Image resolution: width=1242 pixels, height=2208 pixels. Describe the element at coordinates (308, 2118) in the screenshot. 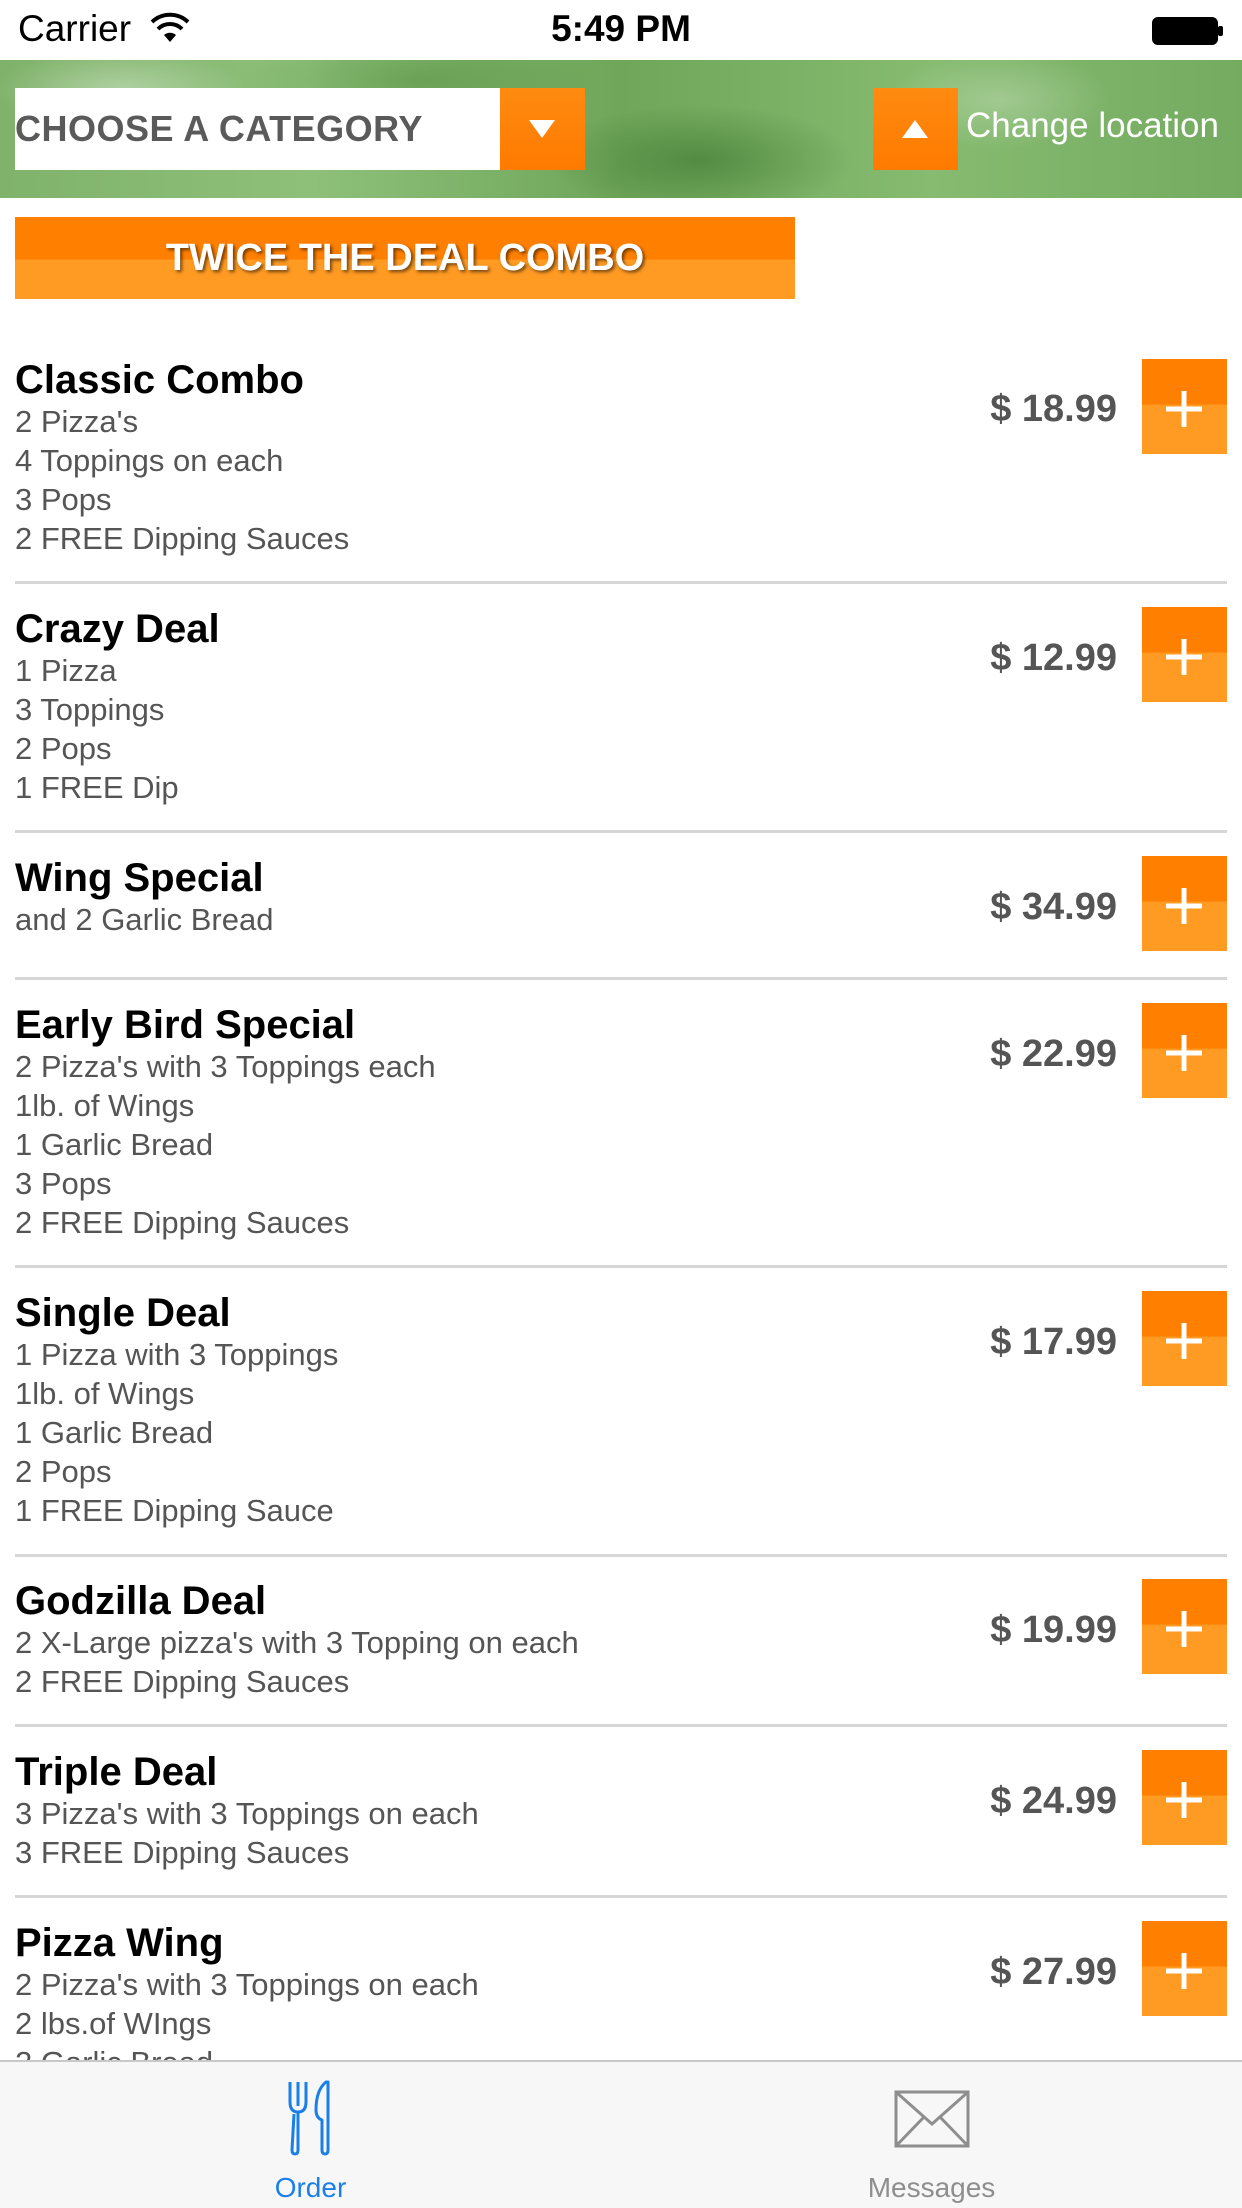

I see `fork-knife-icon` at that location.